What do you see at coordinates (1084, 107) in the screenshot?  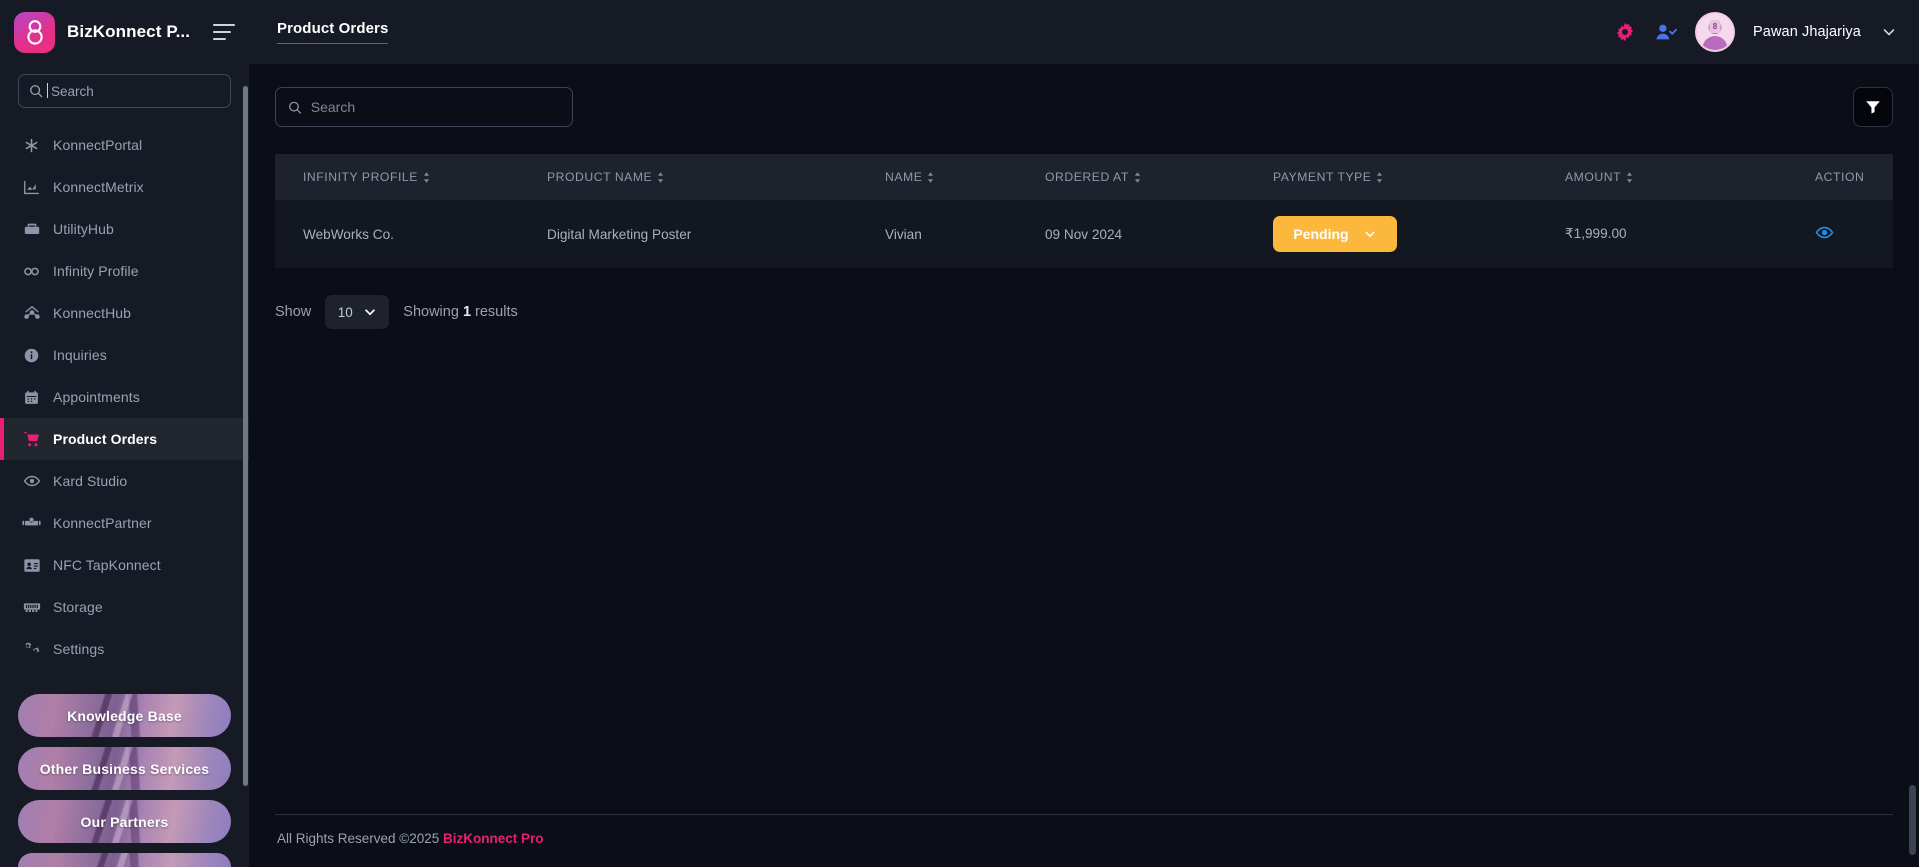 I see `table-toolbar` at bounding box center [1084, 107].